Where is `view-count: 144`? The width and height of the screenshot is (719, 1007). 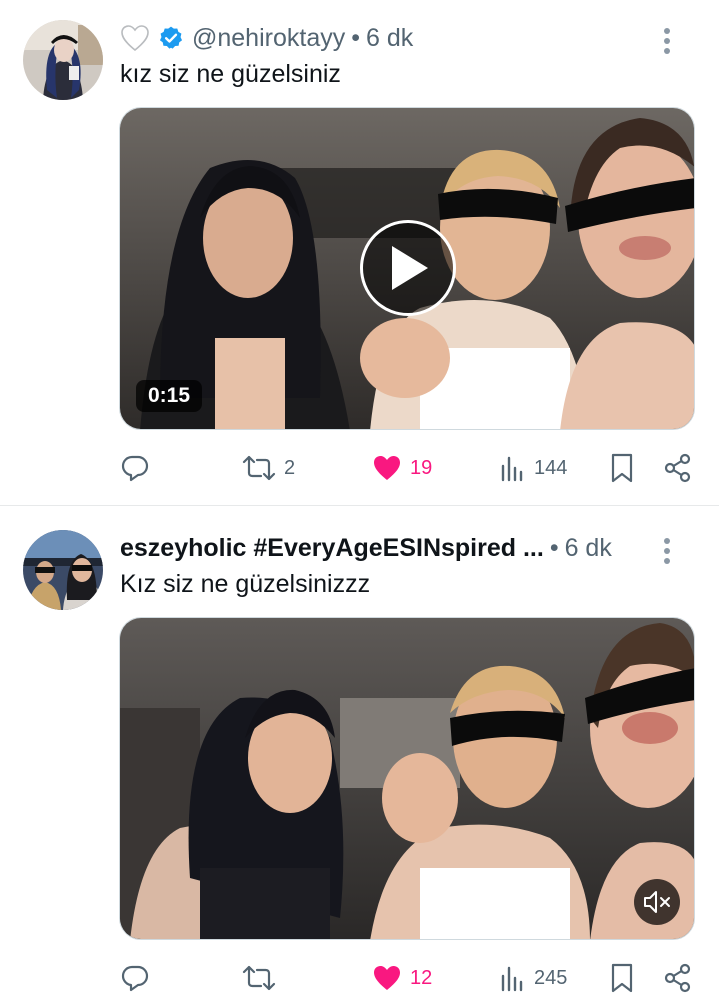 view-count: 144 is located at coordinates (551, 467).